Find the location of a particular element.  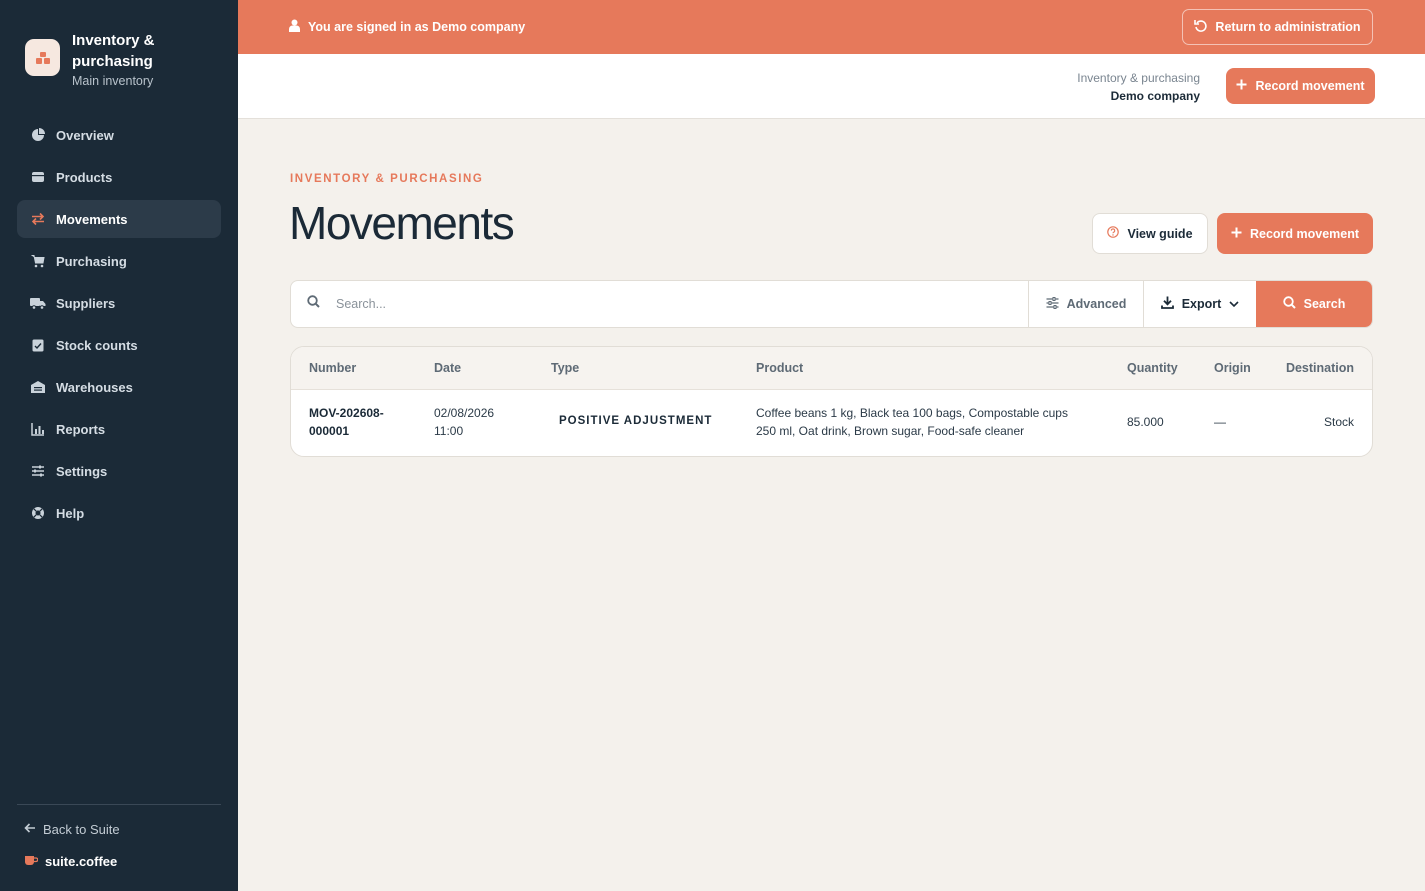

export-label: Export is located at coordinates (1201, 304).